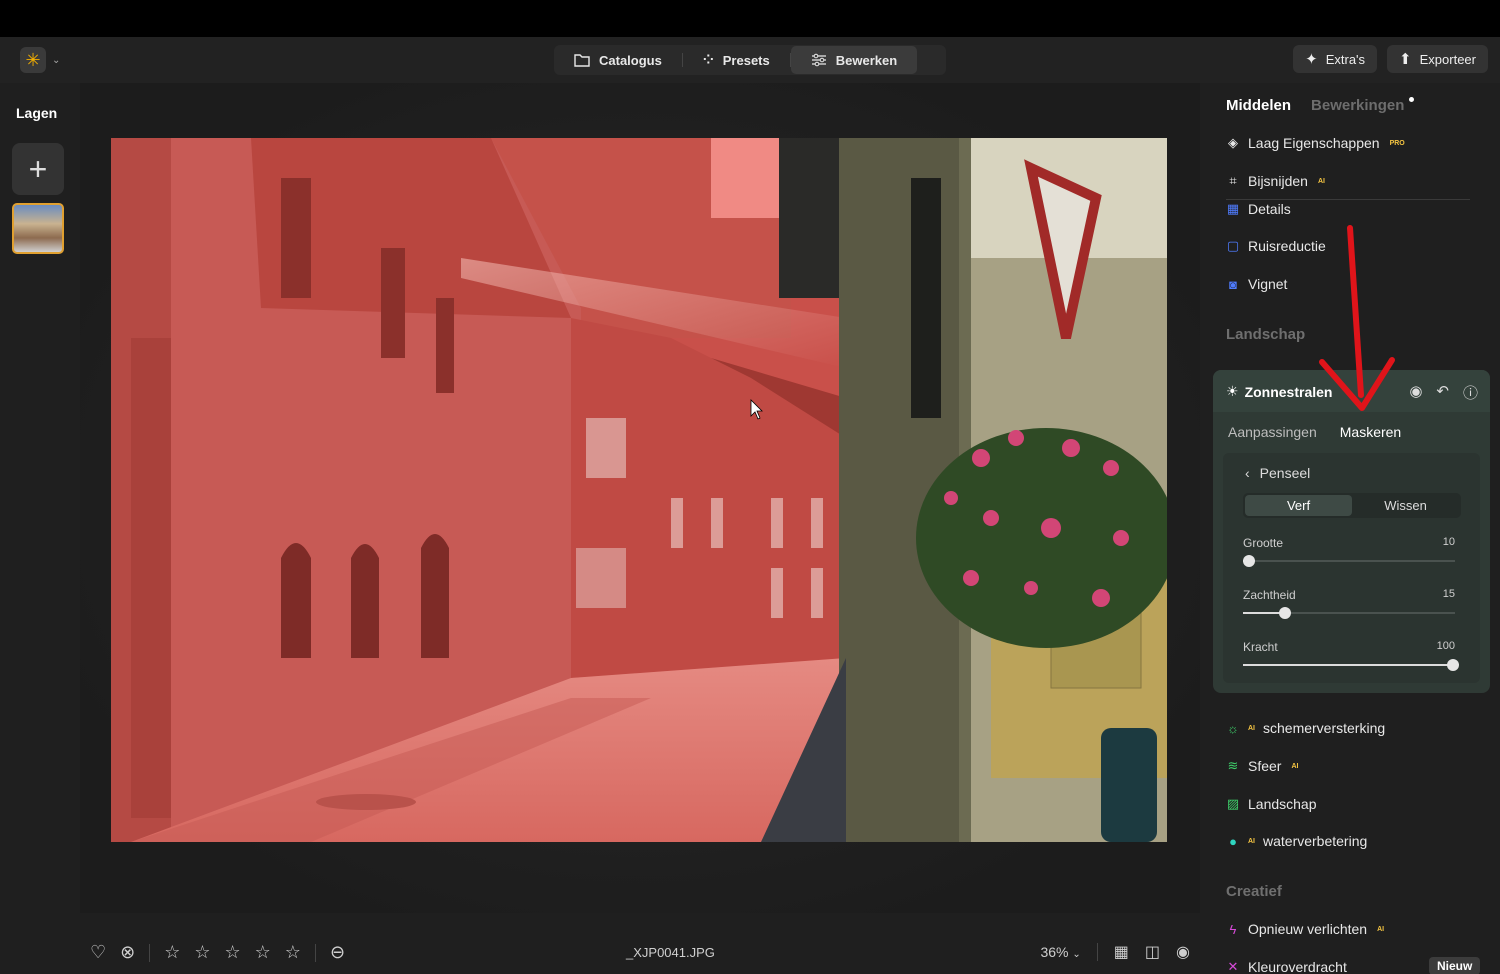 This screenshot has height=974, width=1500. Describe the element at coordinates (1442, 392) in the screenshot. I see `undo-icon: ↶` at that location.